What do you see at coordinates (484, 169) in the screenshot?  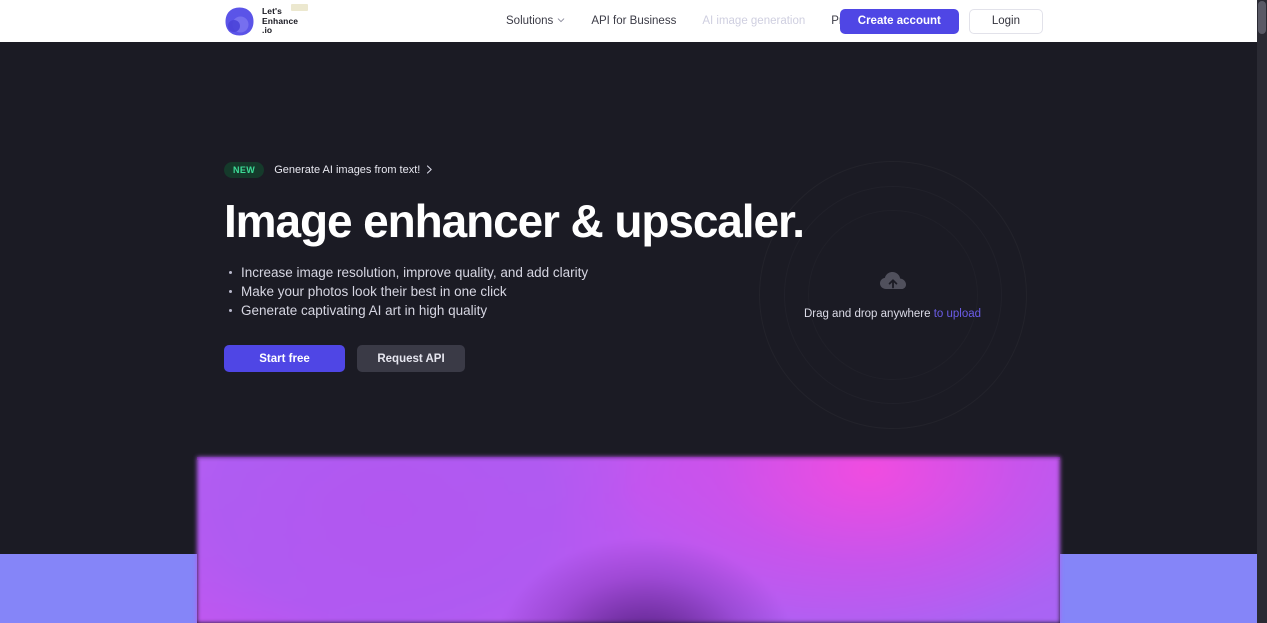 I see `hero-announcement: NEW Generate AI images from text!` at bounding box center [484, 169].